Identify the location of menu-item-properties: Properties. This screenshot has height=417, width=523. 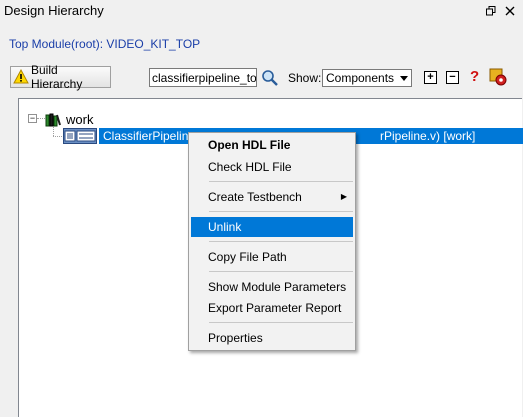
(272, 338).